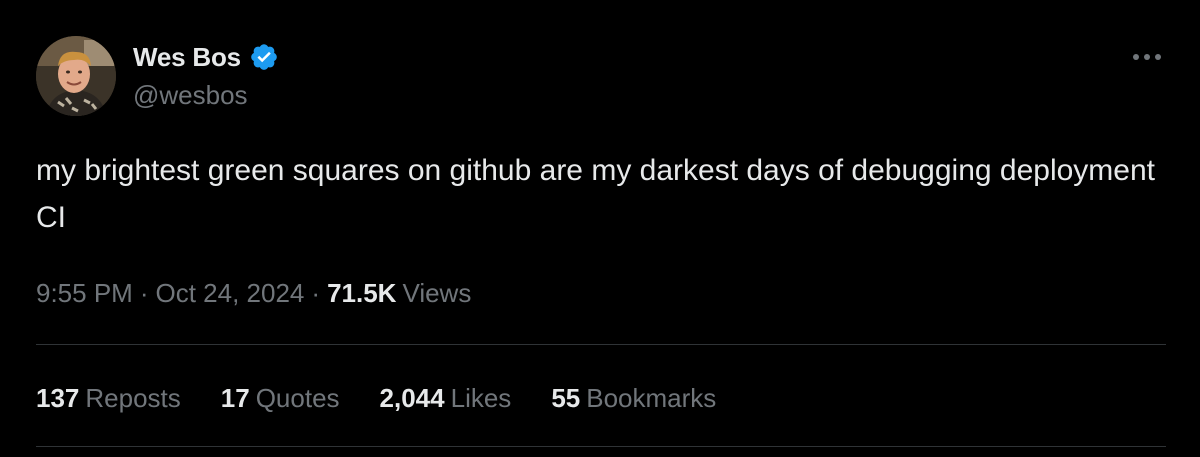  Describe the element at coordinates (362, 292) in the screenshot. I see `views-count: 71.5K` at that location.